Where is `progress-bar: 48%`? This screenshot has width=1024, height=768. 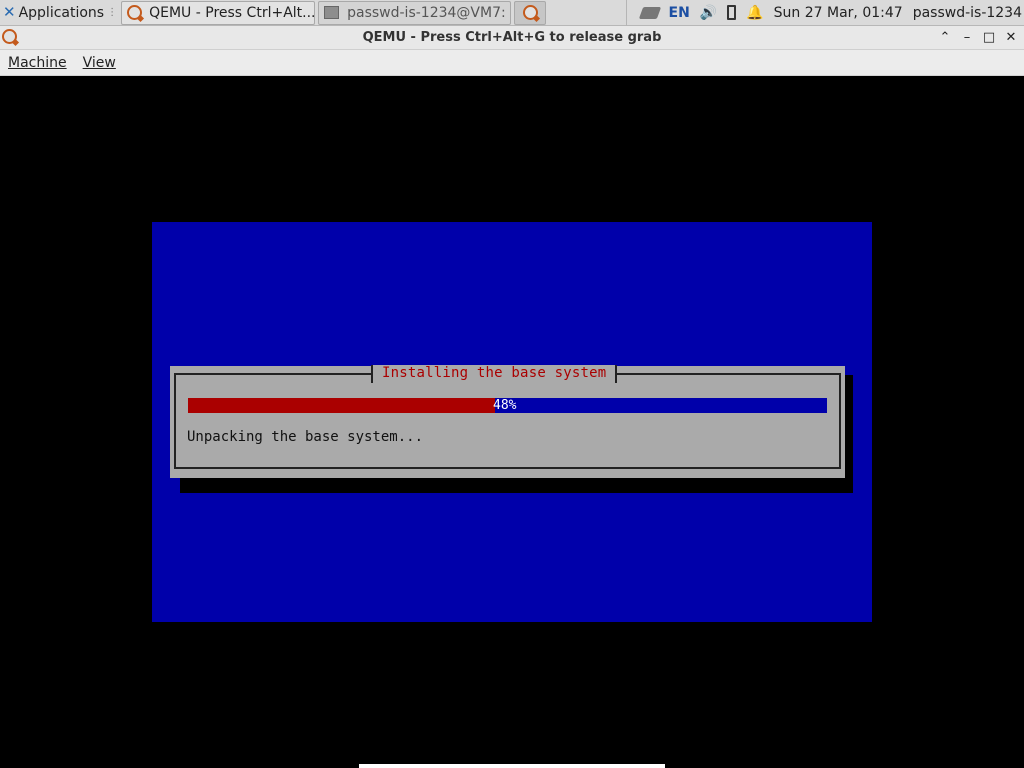 progress-bar: 48% is located at coordinates (507, 405).